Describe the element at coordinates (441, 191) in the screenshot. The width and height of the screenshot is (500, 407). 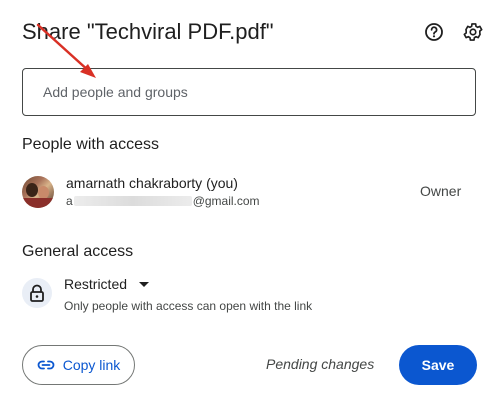
I see `role-label: Owner` at that location.